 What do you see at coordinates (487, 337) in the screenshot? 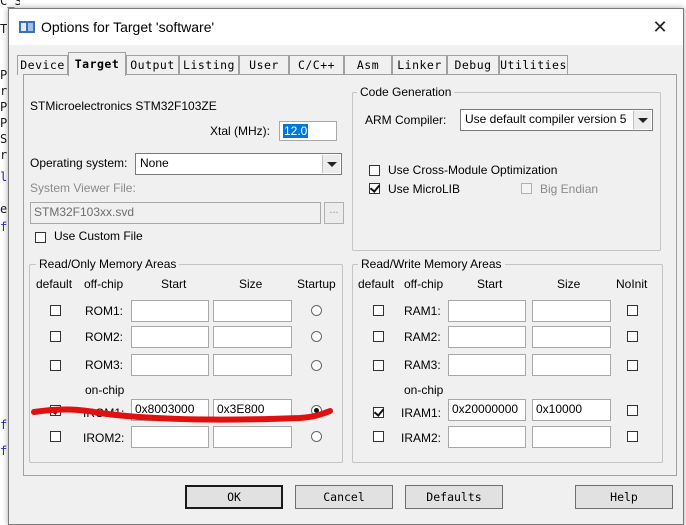
I see `ram2-start-input` at bounding box center [487, 337].